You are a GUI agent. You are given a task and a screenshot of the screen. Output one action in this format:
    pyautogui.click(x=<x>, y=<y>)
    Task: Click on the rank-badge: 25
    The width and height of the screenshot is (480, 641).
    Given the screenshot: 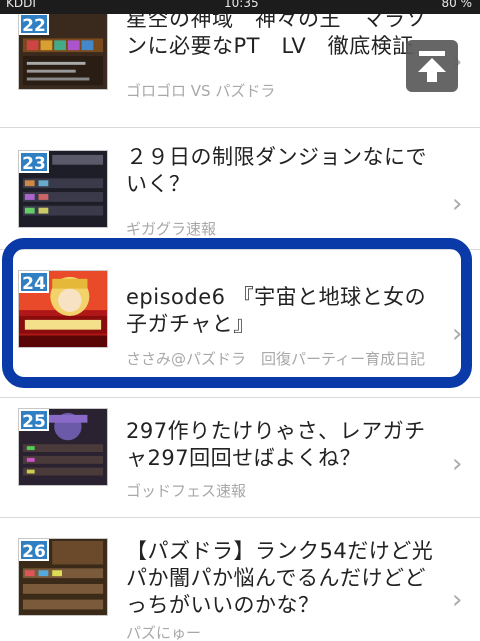 What is the action you would take?
    pyautogui.click(x=34, y=420)
    